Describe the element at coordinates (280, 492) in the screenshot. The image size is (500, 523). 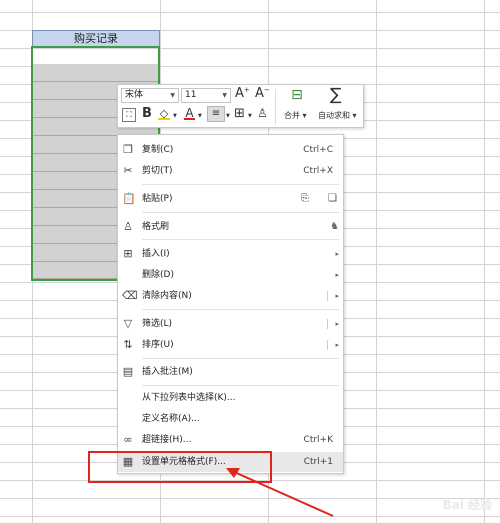
I see `annotation-arrow` at that location.